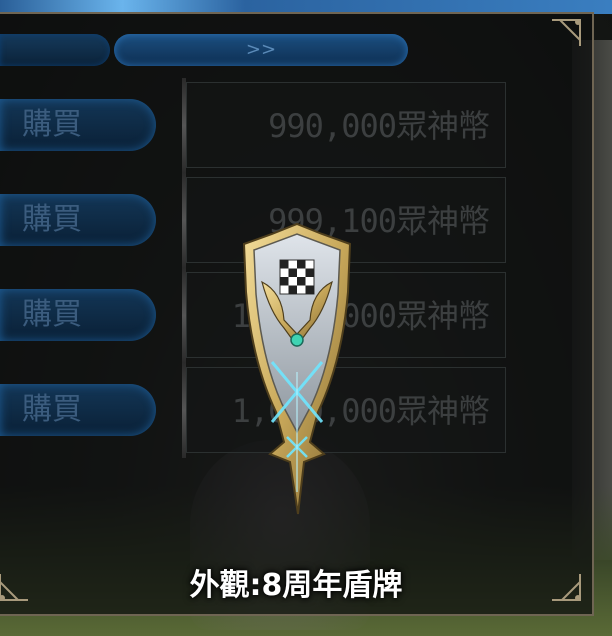  I want to click on ornament-corner-icon, so click(566, 32).